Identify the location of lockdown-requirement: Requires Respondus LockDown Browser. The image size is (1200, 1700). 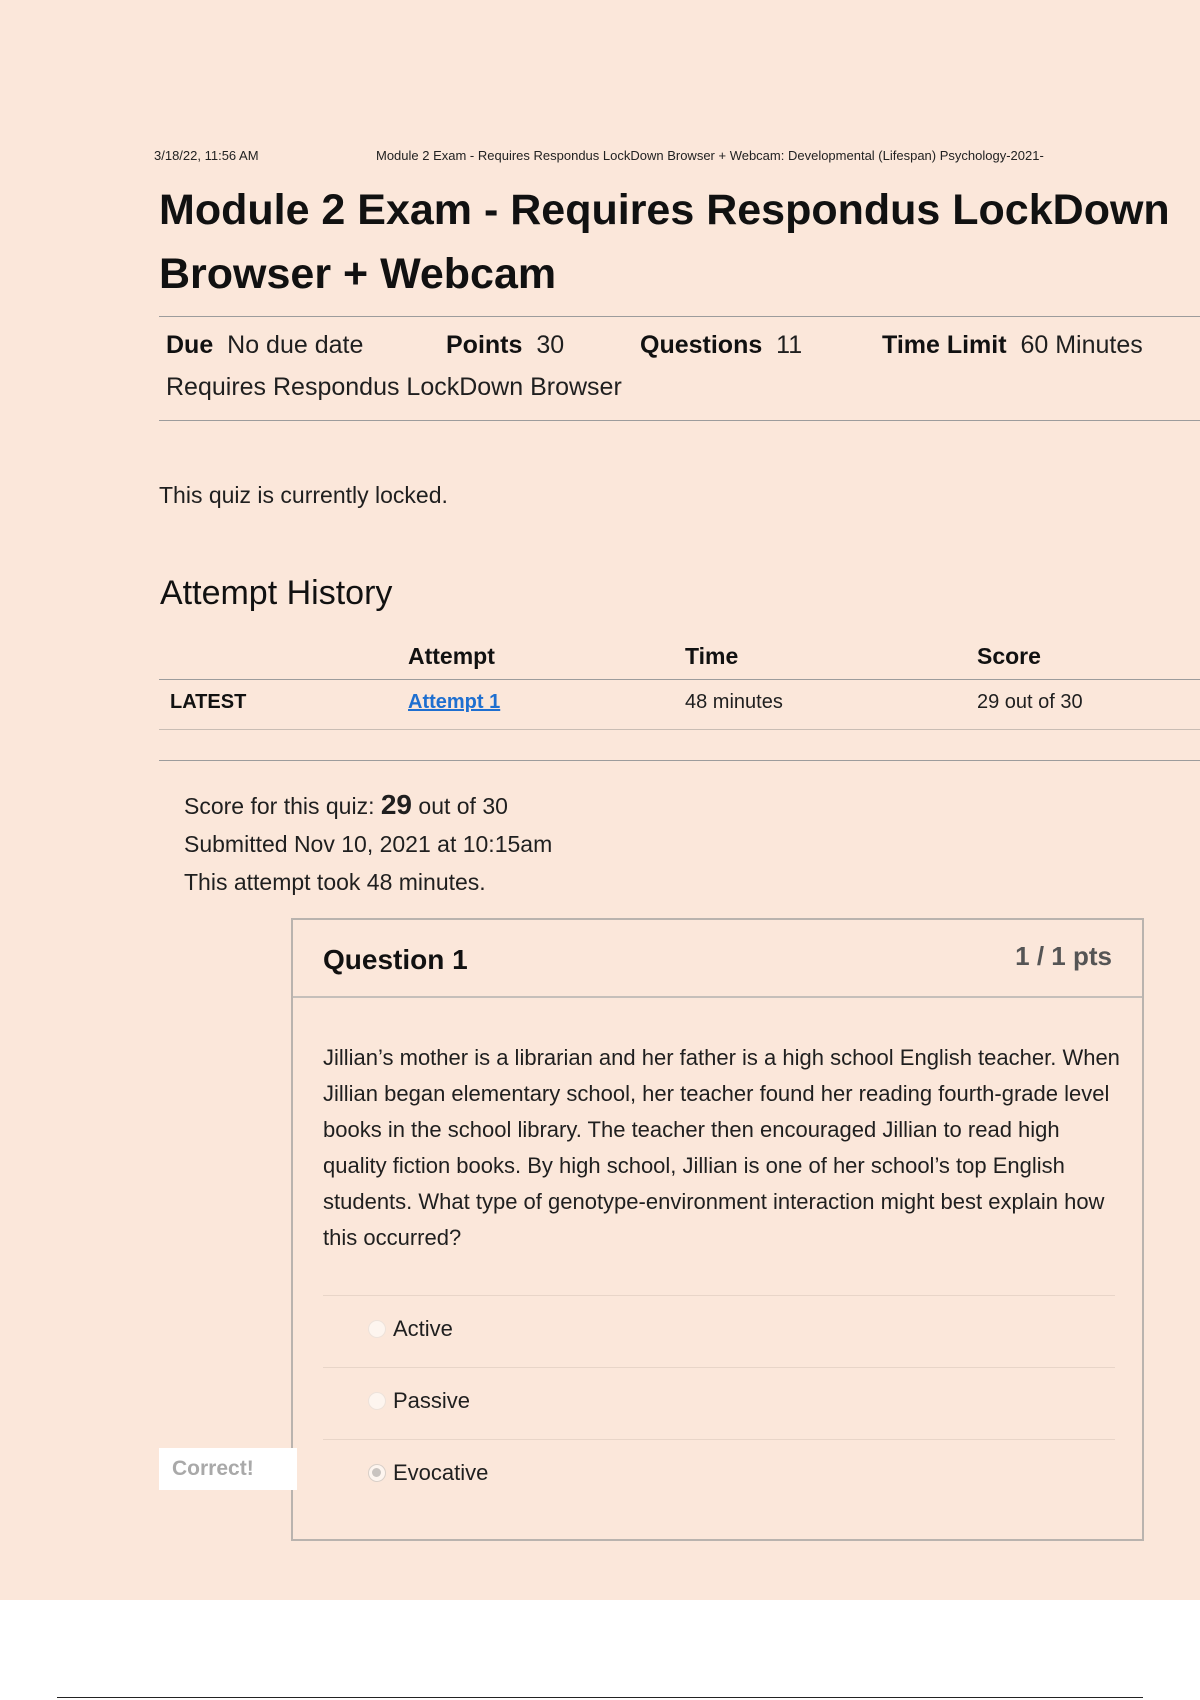
(394, 387).